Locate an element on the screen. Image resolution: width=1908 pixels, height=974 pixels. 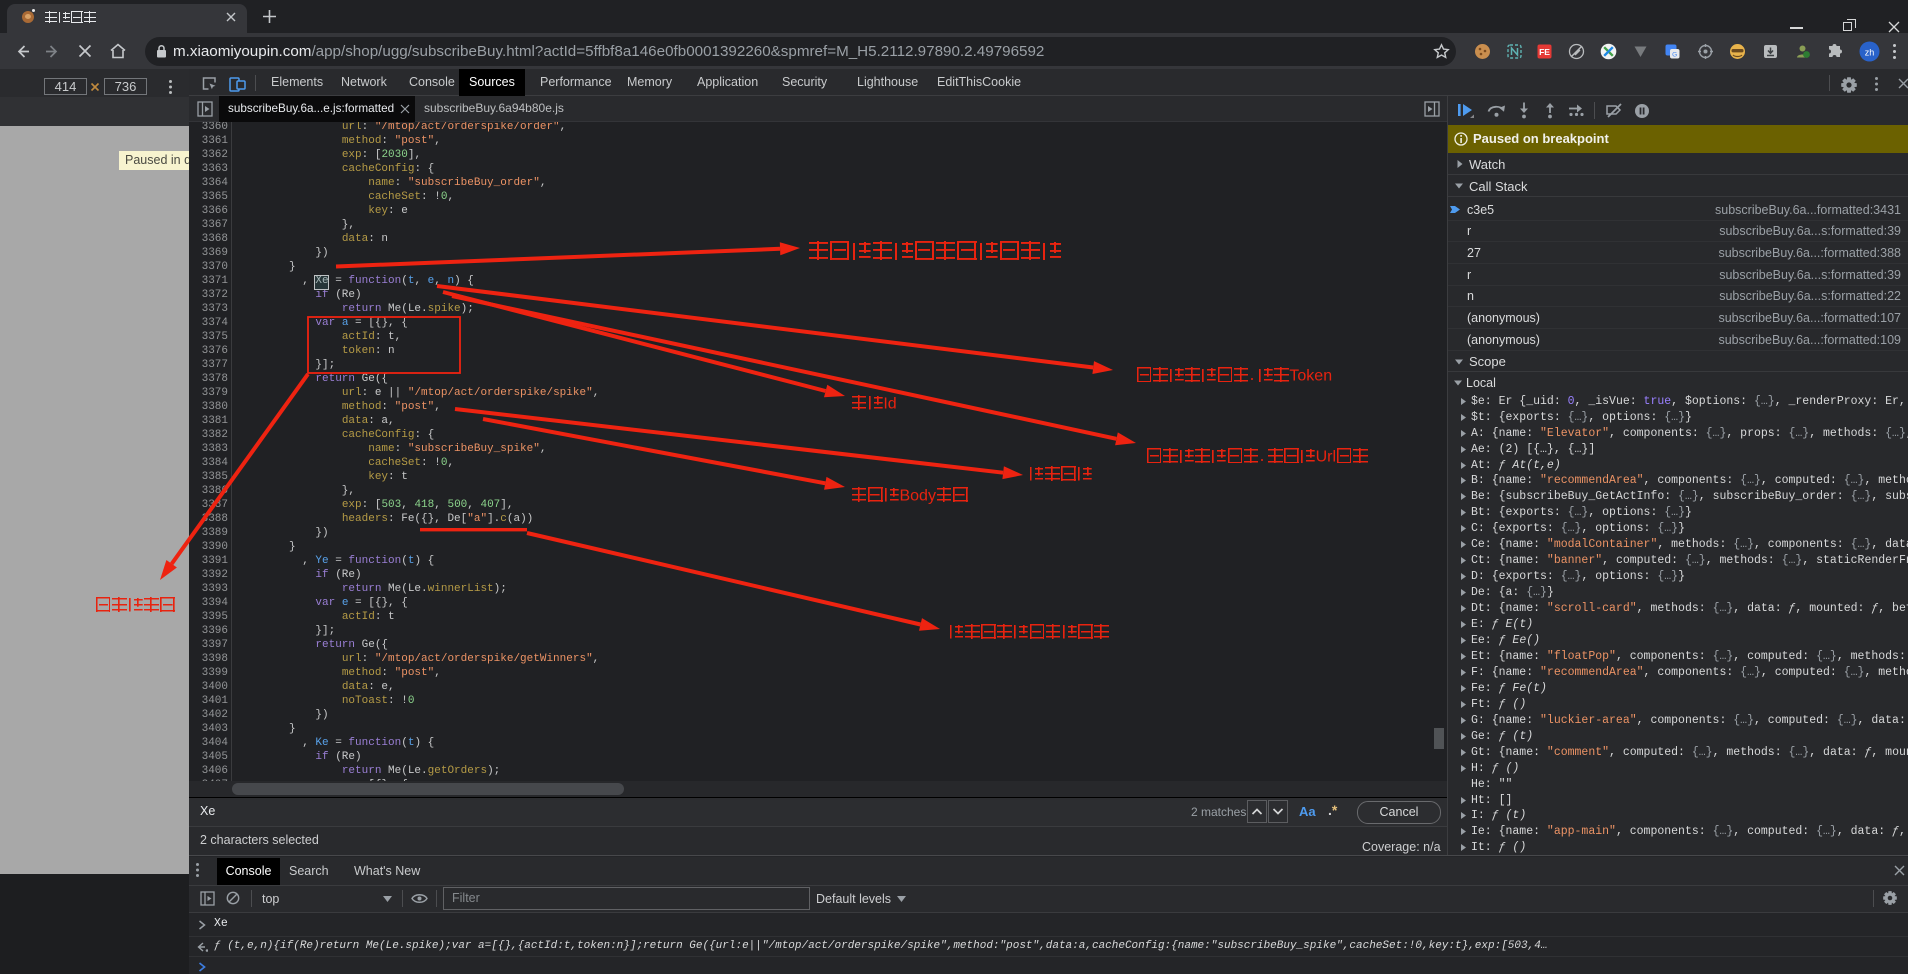
svg-text: G is located at coordinates (1674, 54).